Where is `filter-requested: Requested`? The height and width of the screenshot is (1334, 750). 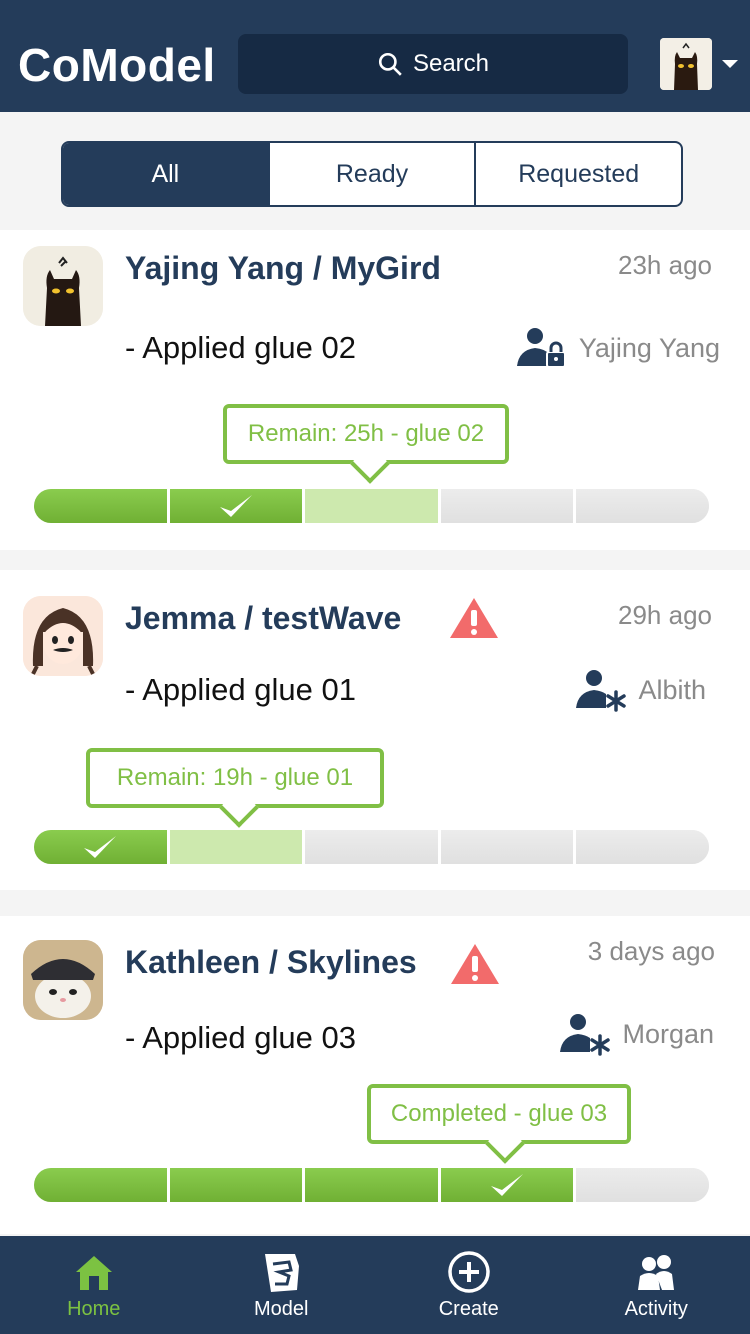
filter-requested: Requested is located at coordinates (578, 174).